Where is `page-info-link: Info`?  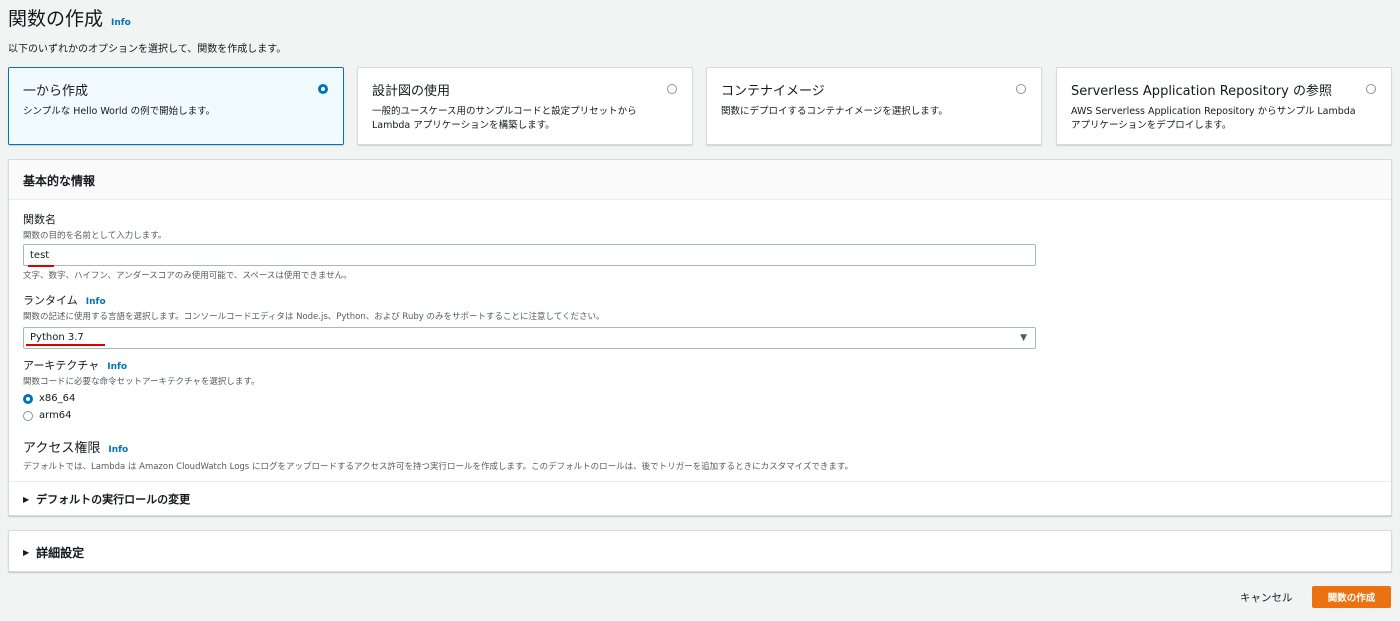
page-info-link: Info is located at coordinates (121, 23).